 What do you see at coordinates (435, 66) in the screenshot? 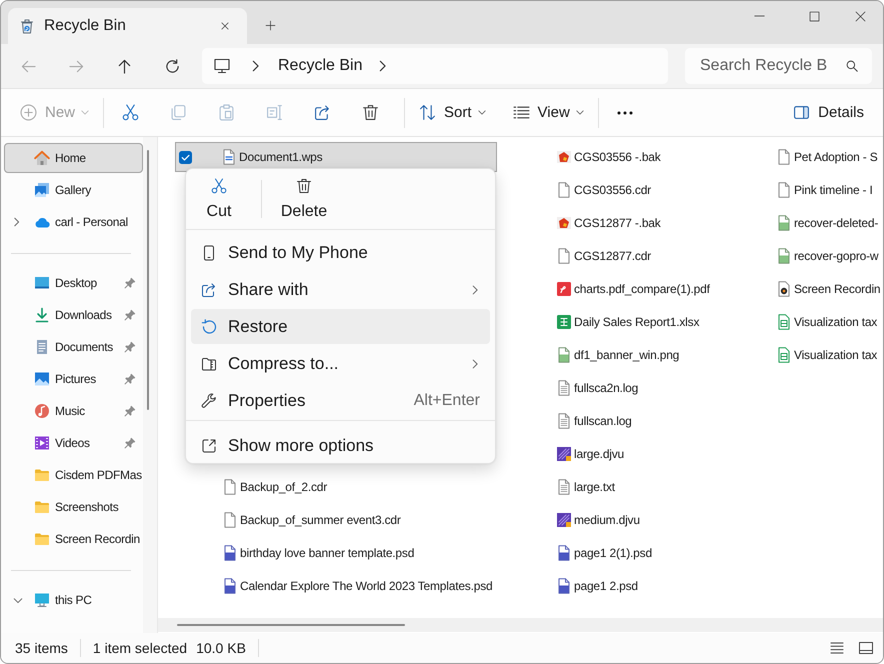
I see `address-bar: Recycle Bin` at bounding box center [435, 66].